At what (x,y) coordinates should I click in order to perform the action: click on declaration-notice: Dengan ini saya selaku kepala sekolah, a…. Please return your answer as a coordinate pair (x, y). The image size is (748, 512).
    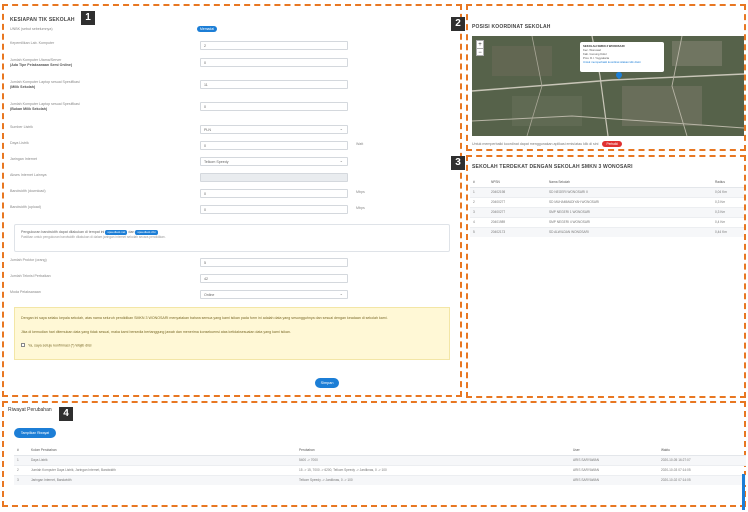
    Looking at the image, I should click on (232, 333).